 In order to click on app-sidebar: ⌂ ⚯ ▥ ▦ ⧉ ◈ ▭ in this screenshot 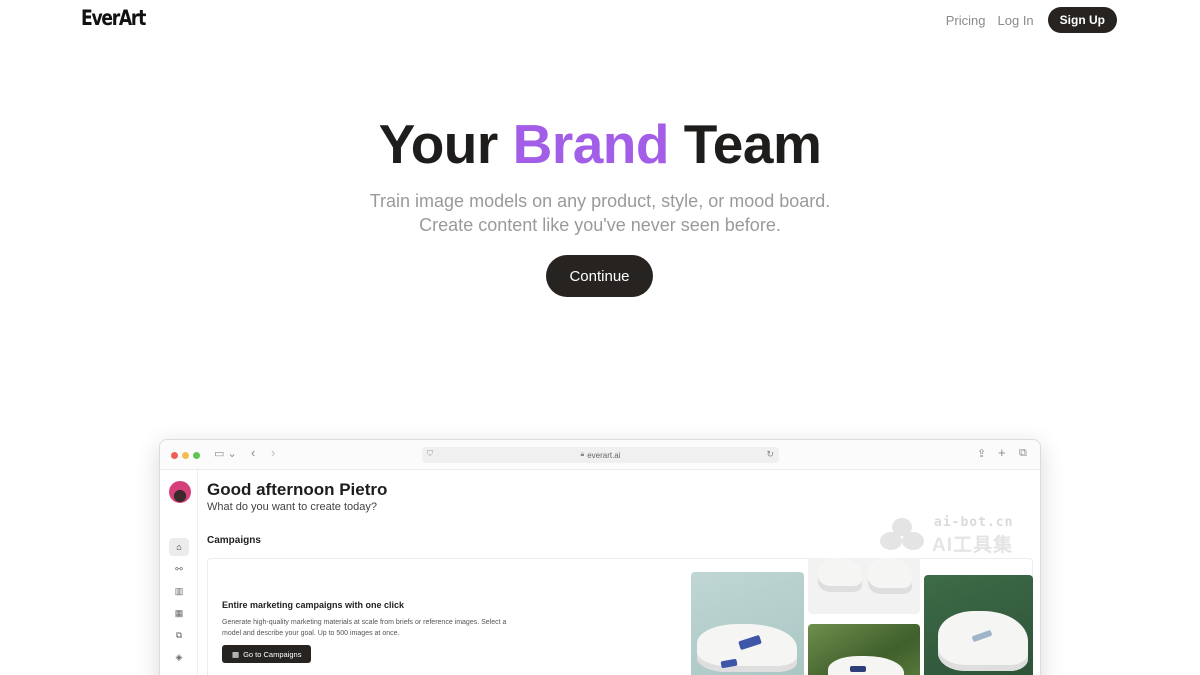, I will do `click(179, 572)`.